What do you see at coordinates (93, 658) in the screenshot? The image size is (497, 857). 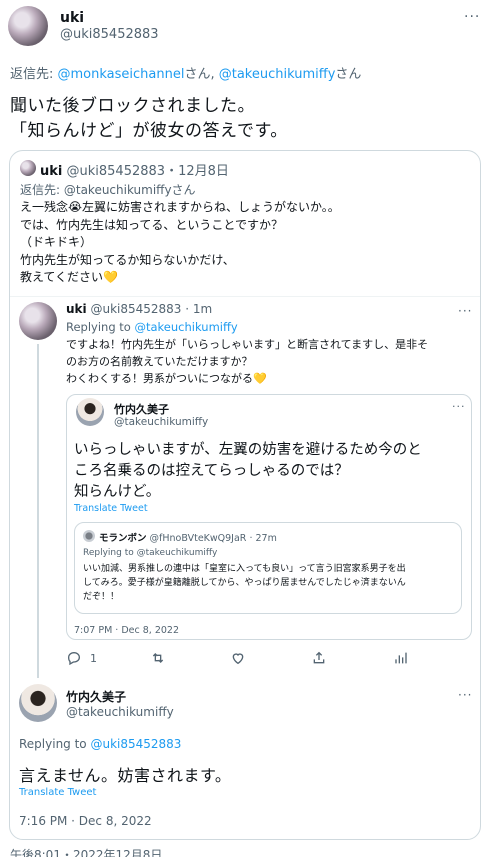 I see `reply-count: 1` at bounding box center [93, 658].